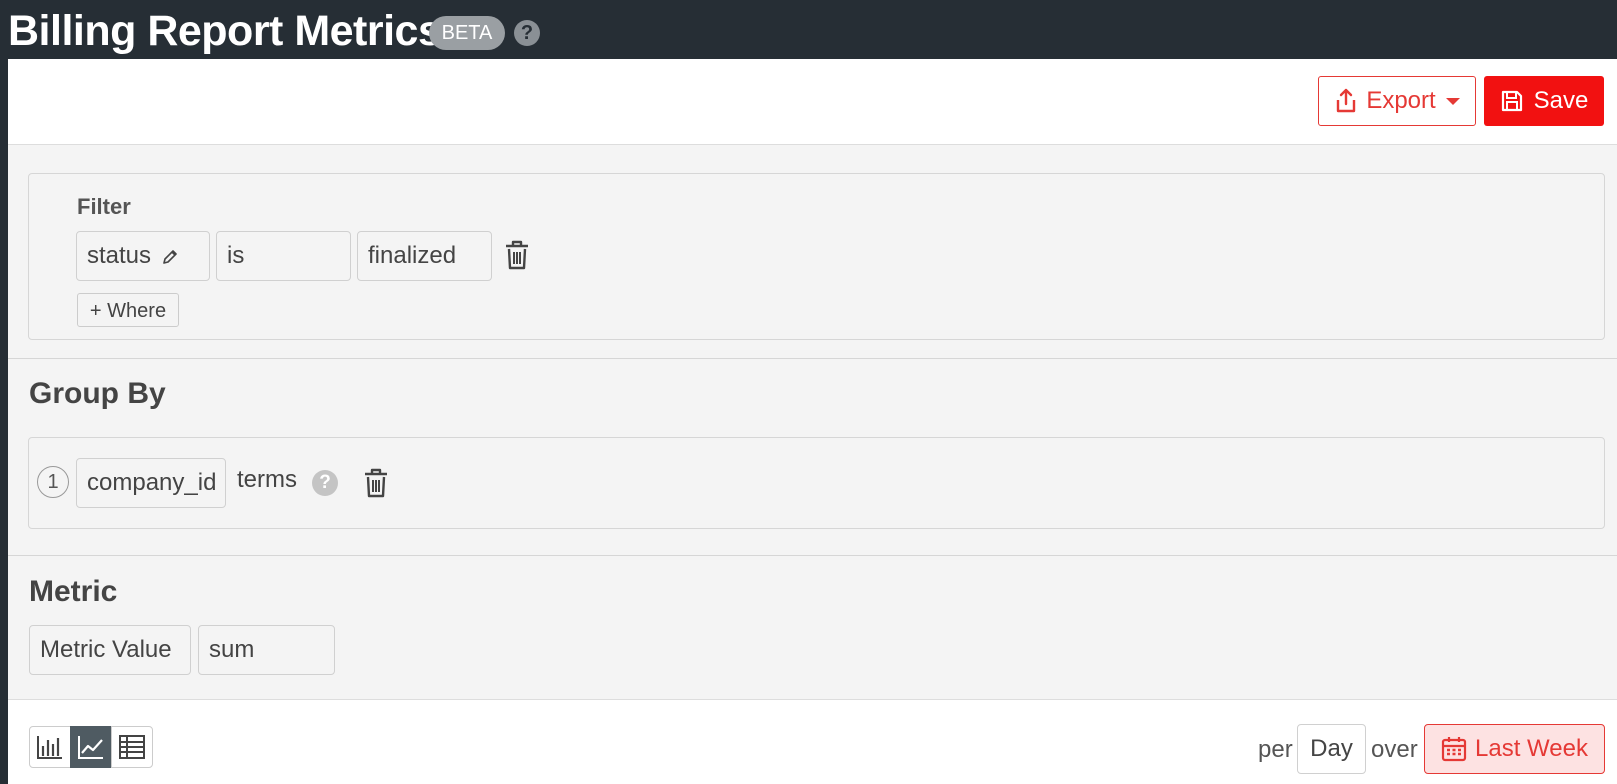 The image size is (1617, 784). Describe the element at coordinates (1531, 748) in the screenshot. I see `date-range-label: Last Week` at that location.